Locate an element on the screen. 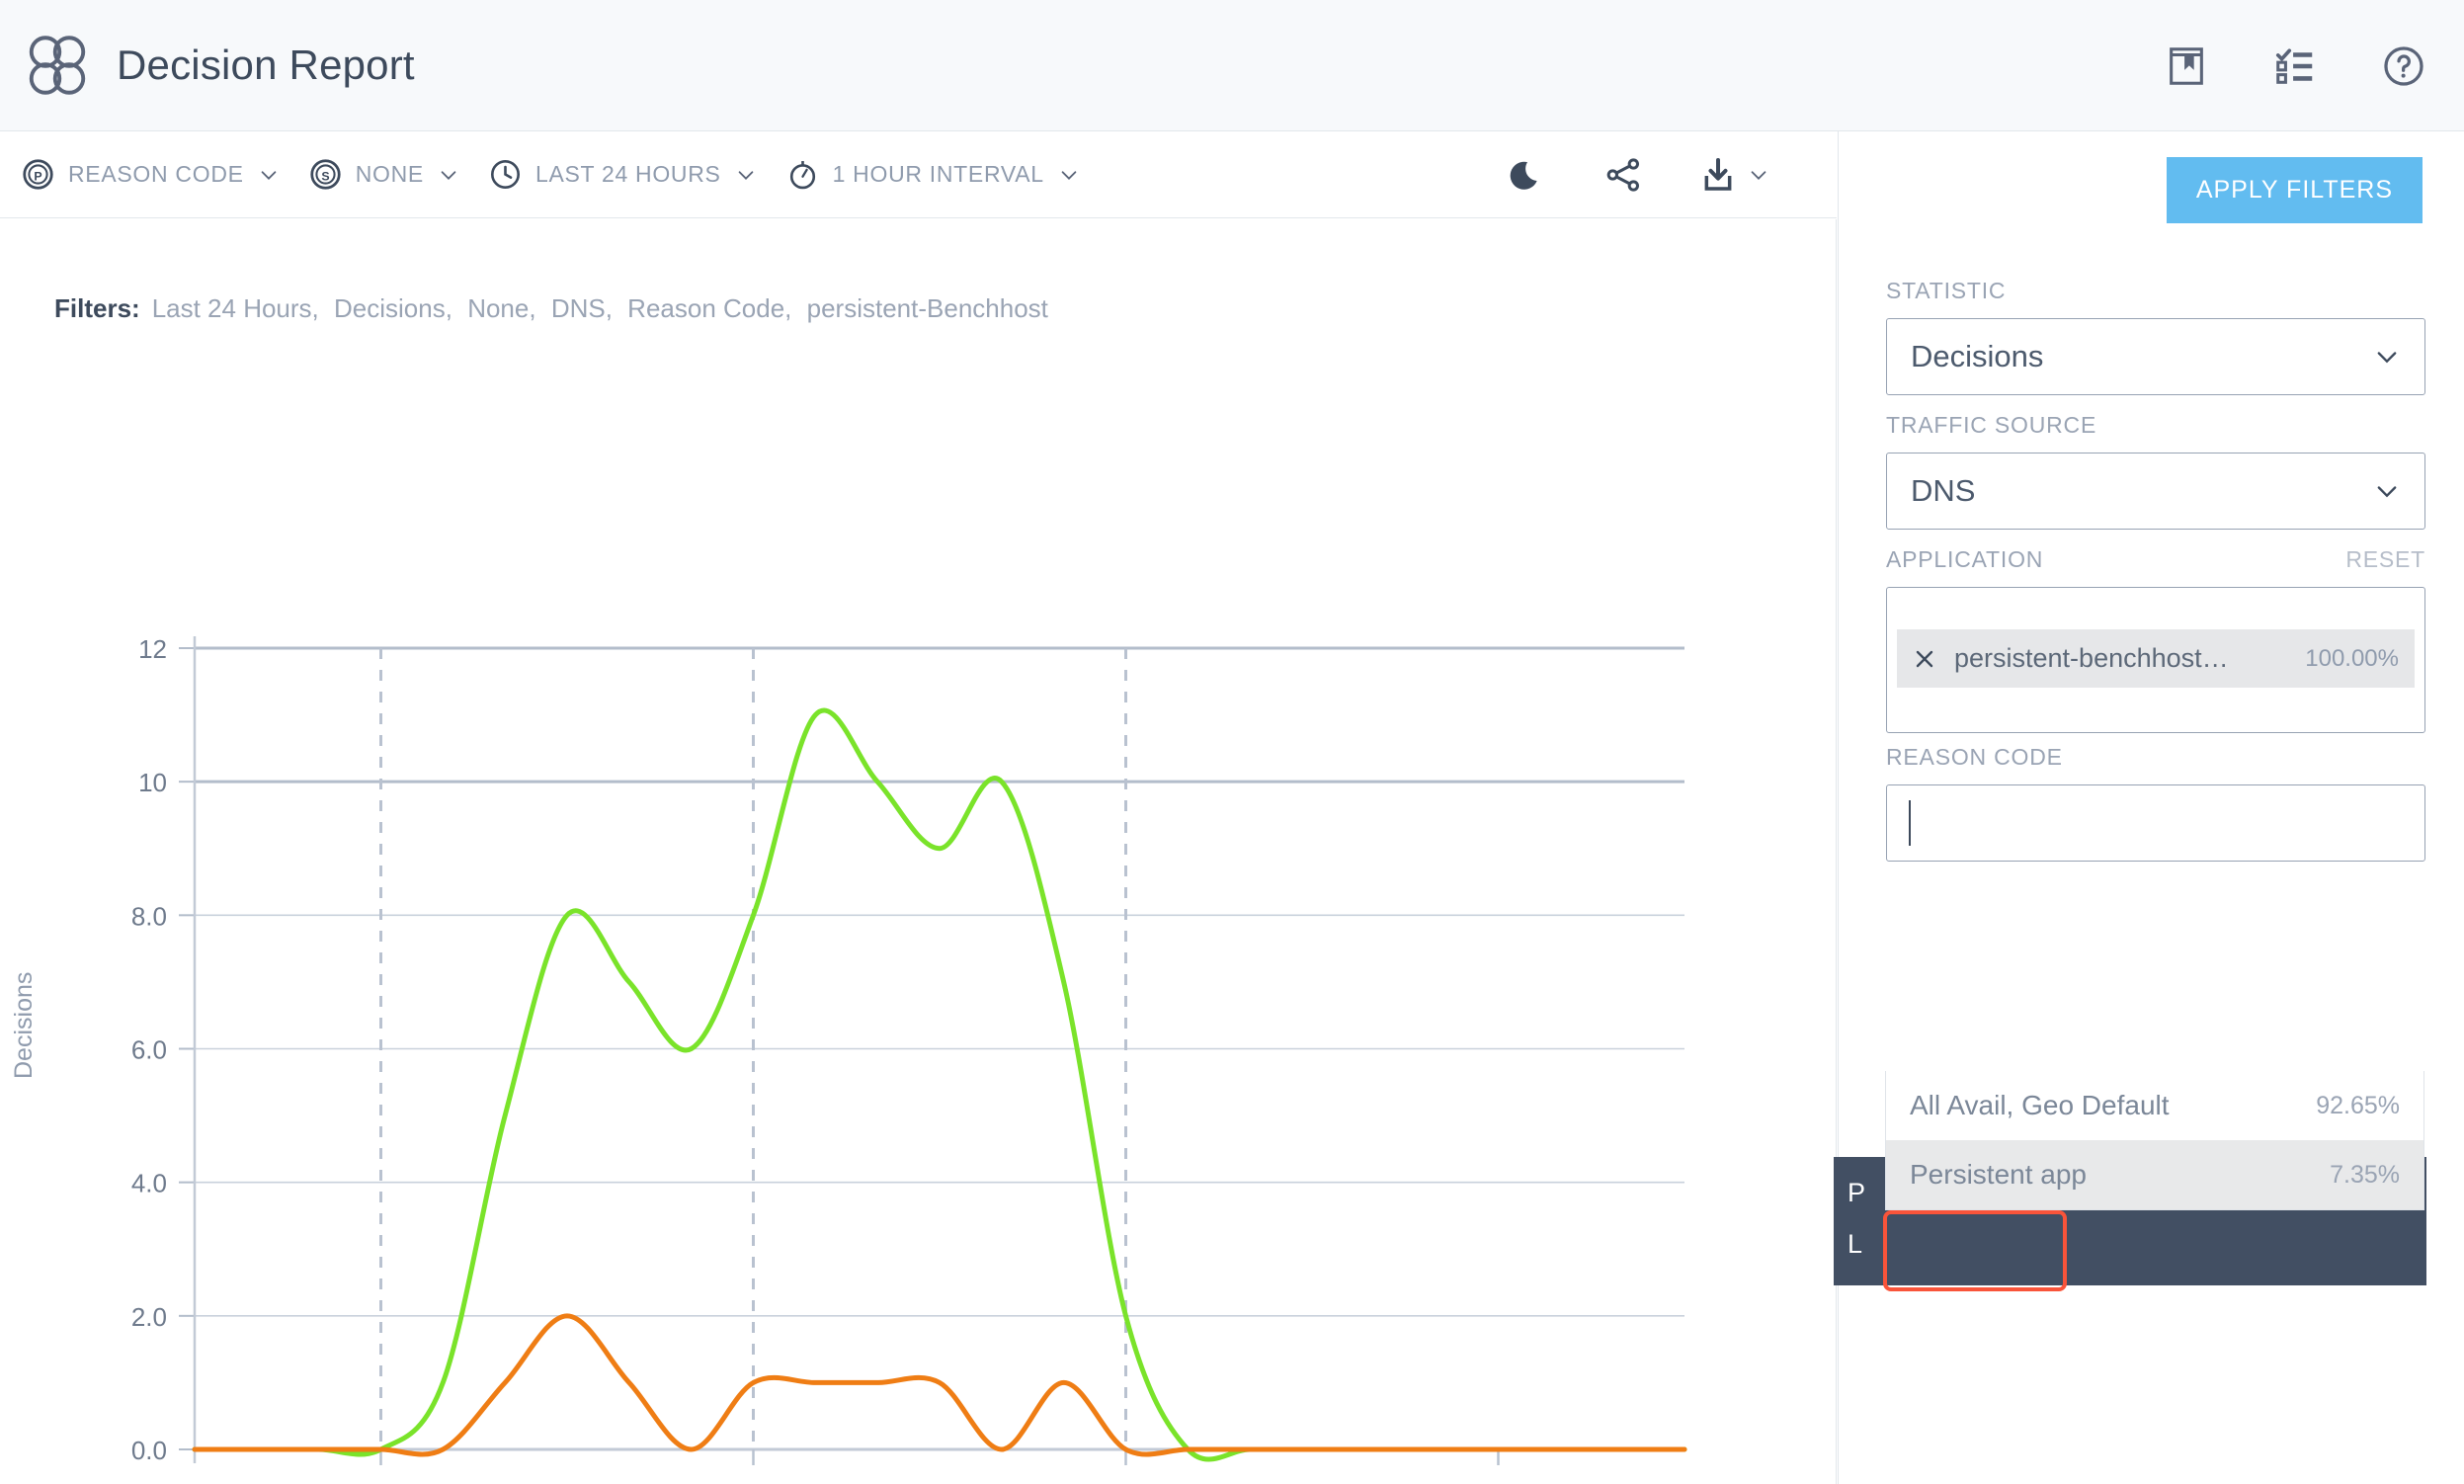 The width and height of the screenshot is (2464, 1484). toolbar-label-time-range: Last 24 Hours is located at coordinates (627, 174).